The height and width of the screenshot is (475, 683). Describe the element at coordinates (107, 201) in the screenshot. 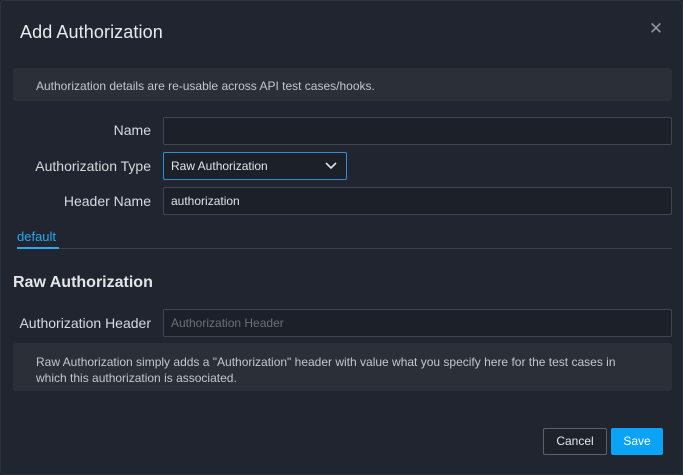

I see `header-name-label: Header Name` at that location.